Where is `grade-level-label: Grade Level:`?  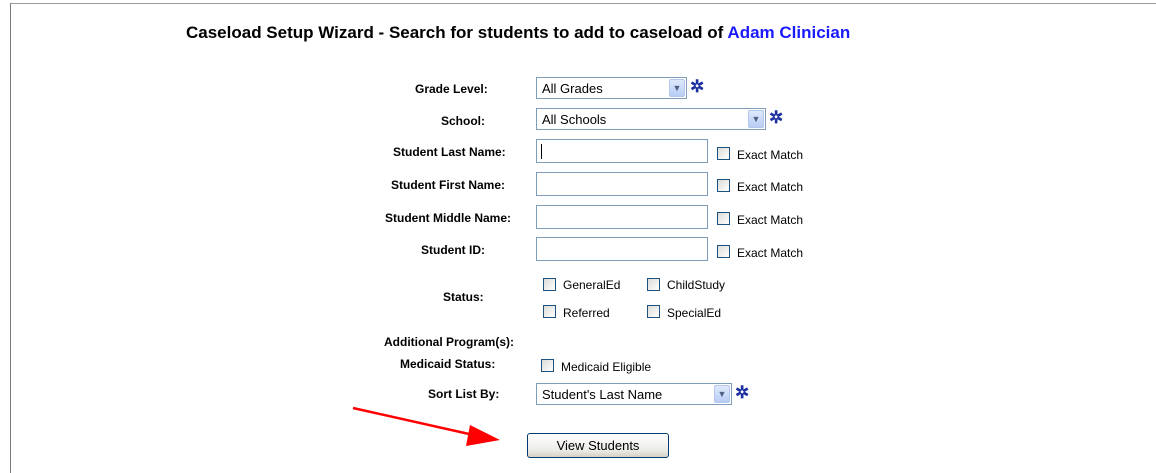
grade-level-label: Grade Level: is located at coordinates (451, 89).